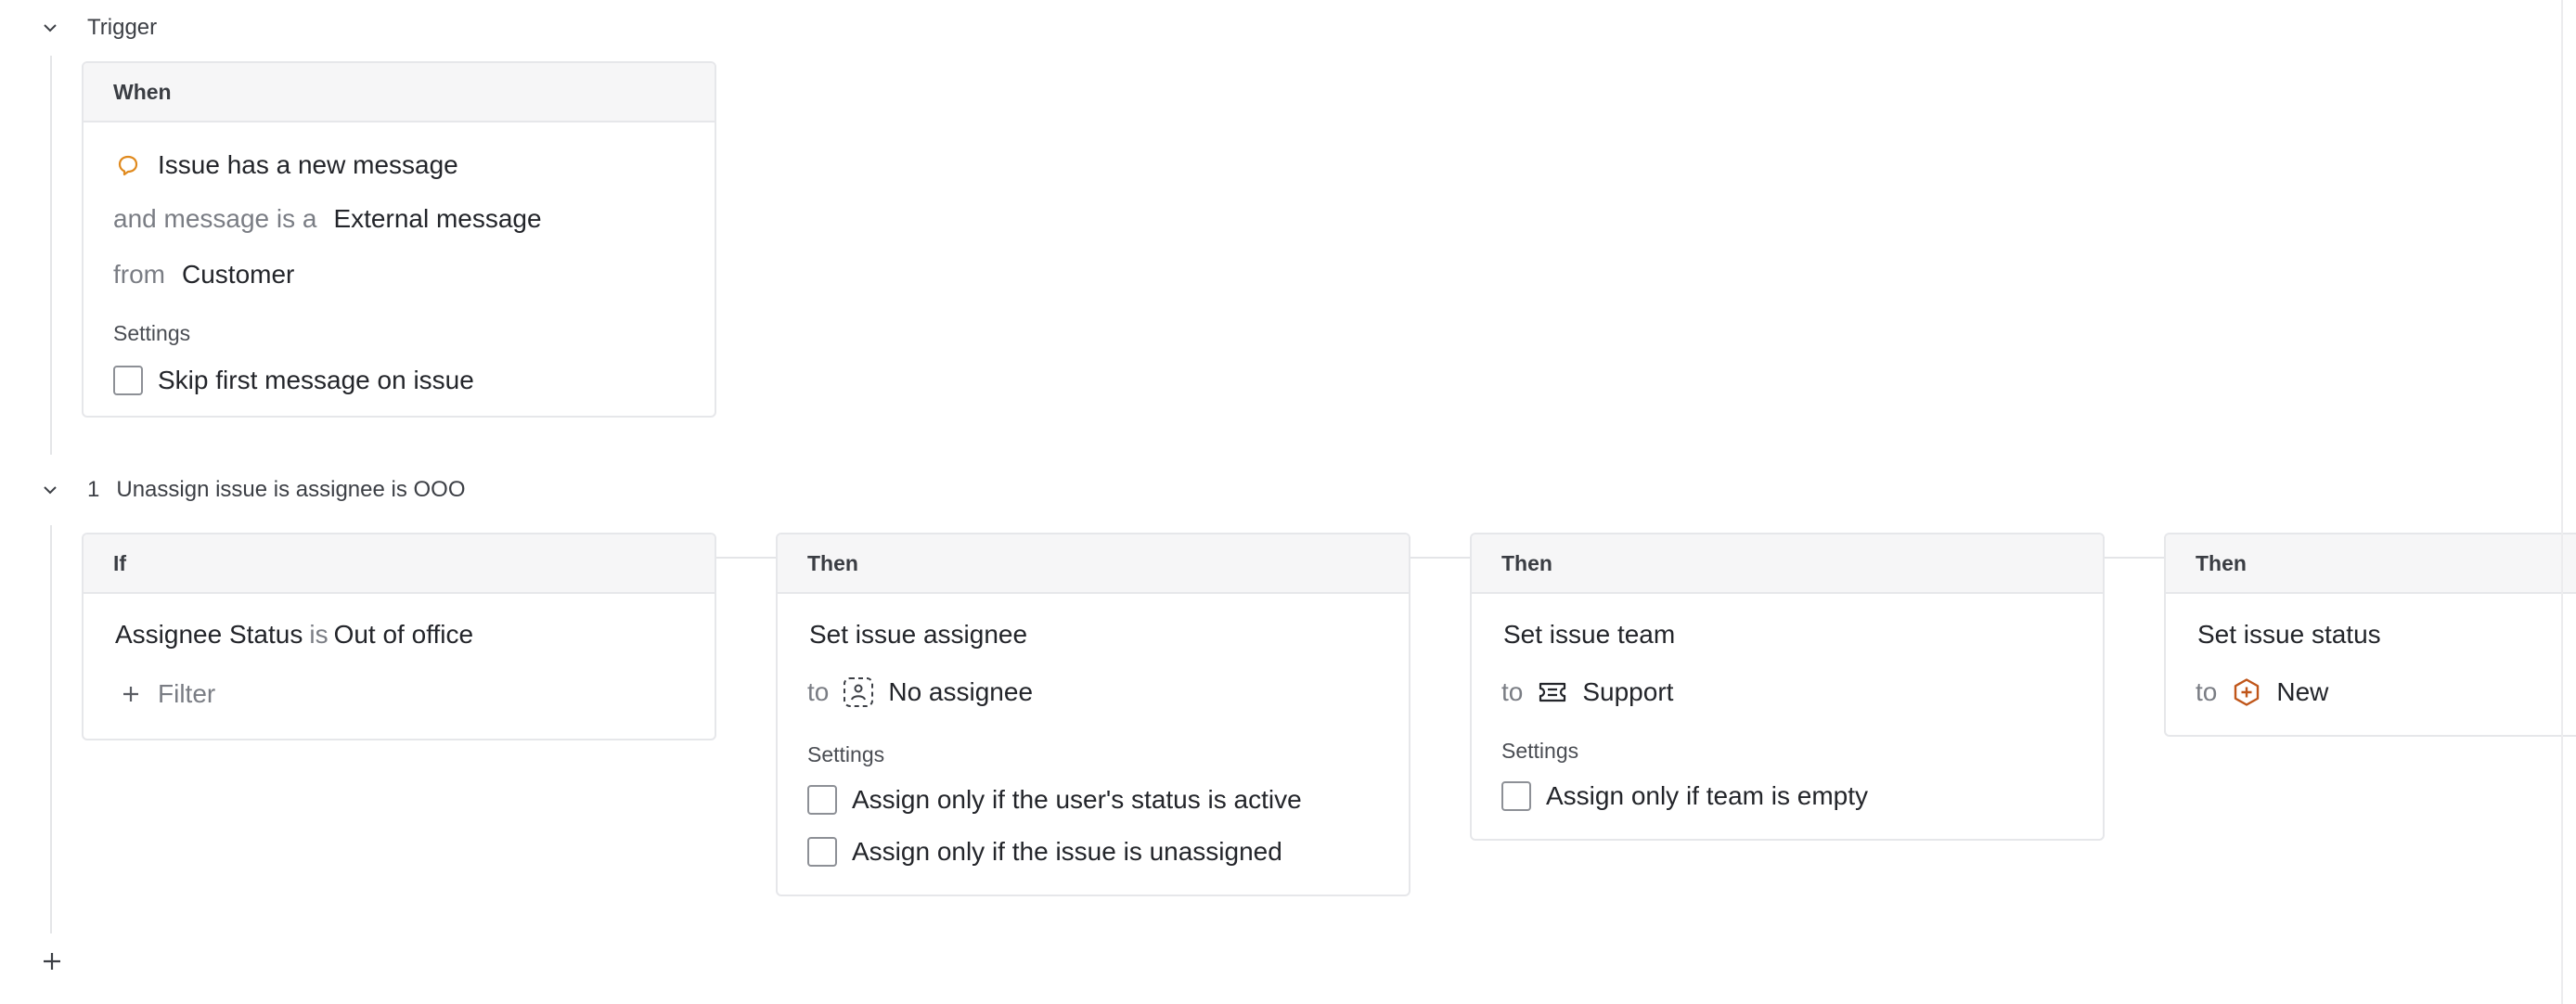 This screenshot has height=1004, width=2576. I want to click on trigger-event-label: Issue has a new message, so click(308, 164).